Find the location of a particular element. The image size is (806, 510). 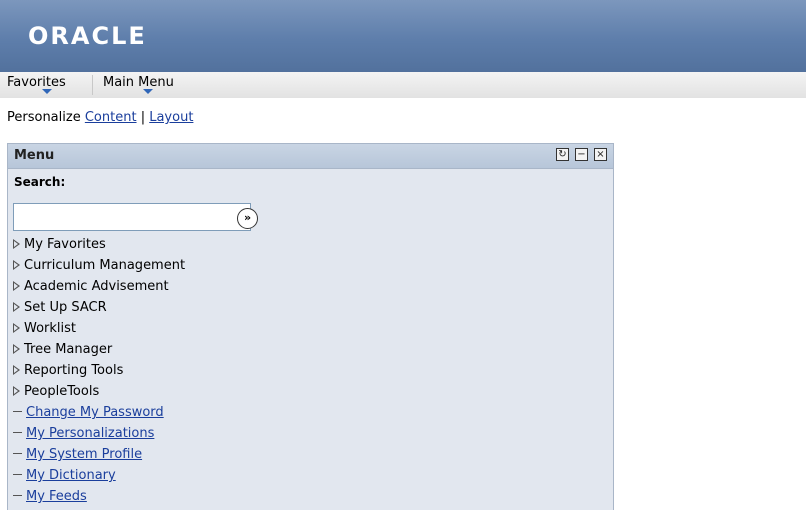

menu-folder: Tree Manager is located at coordinates (99, 349).